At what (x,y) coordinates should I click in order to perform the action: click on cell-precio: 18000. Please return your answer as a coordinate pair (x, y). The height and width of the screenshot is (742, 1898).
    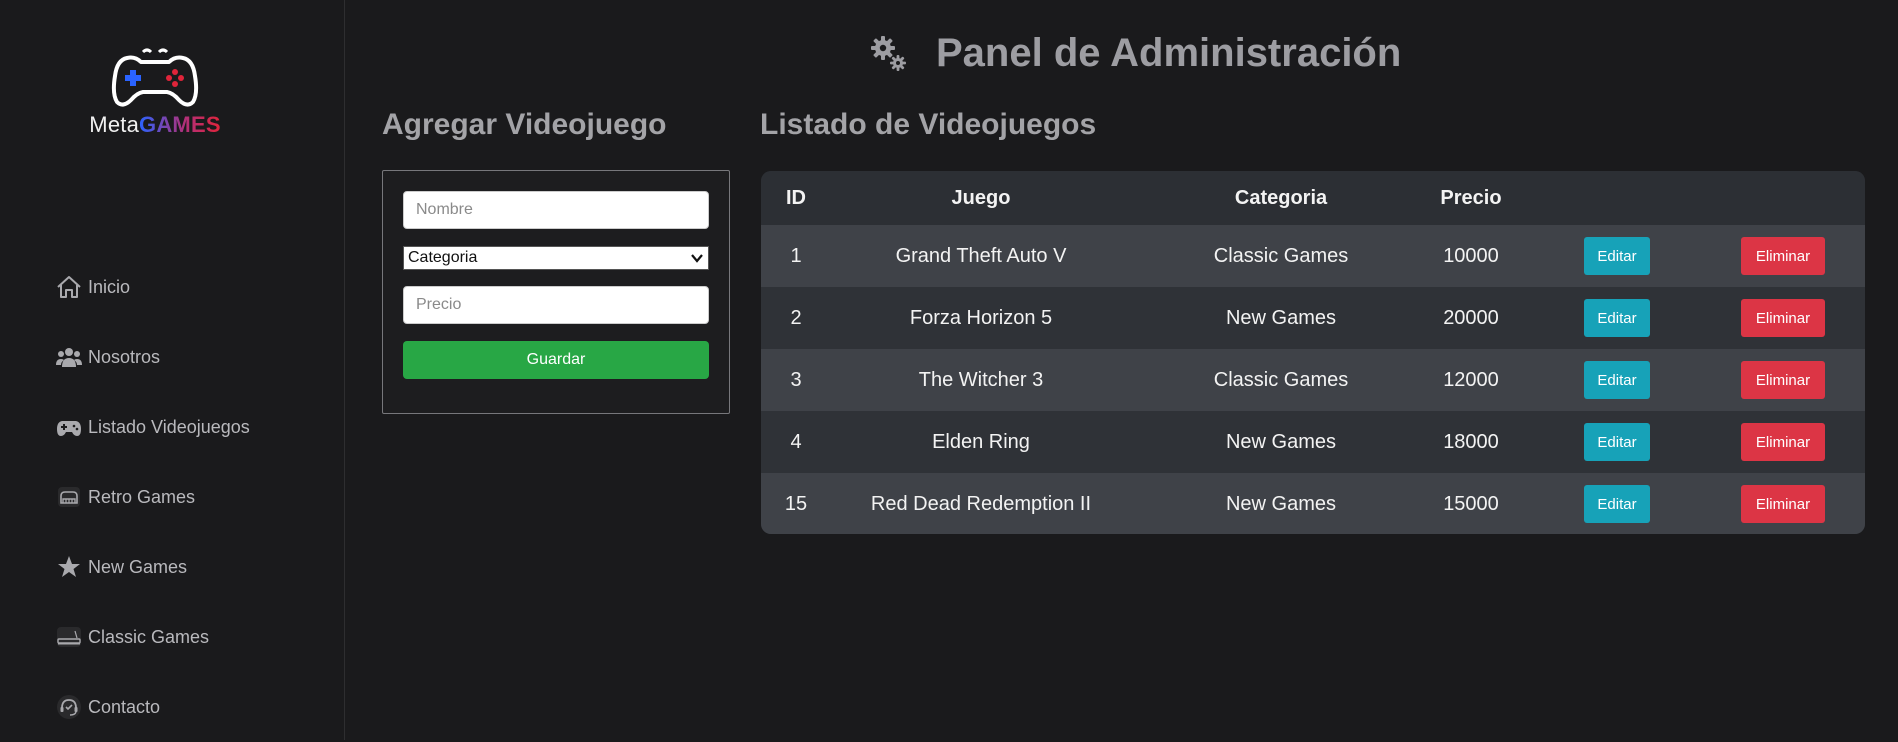
    Looking at the image, I should click on (1471, 441).